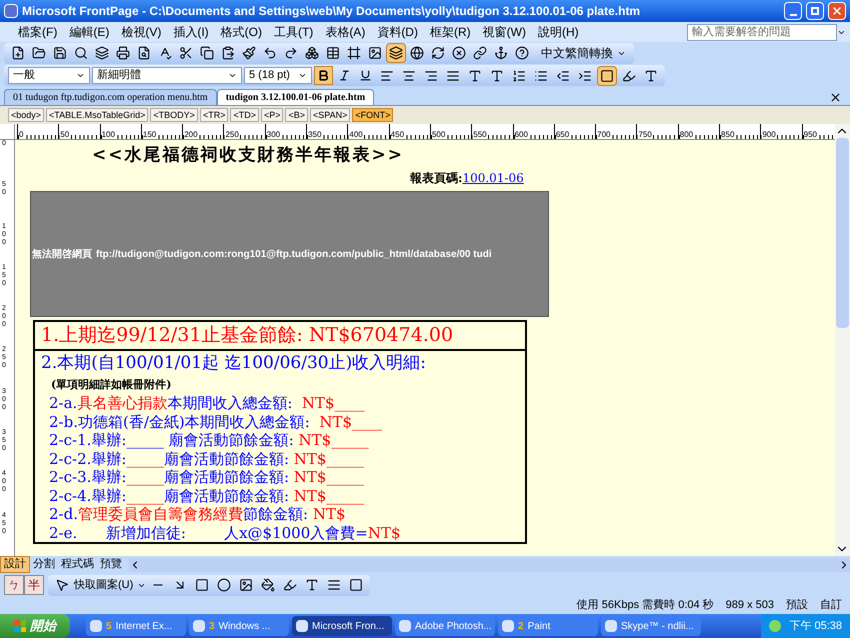  What do you see at coordinates (604, 134) in the screenshot?
I see `ruler-label: 700` at bounding box center [604, 134].